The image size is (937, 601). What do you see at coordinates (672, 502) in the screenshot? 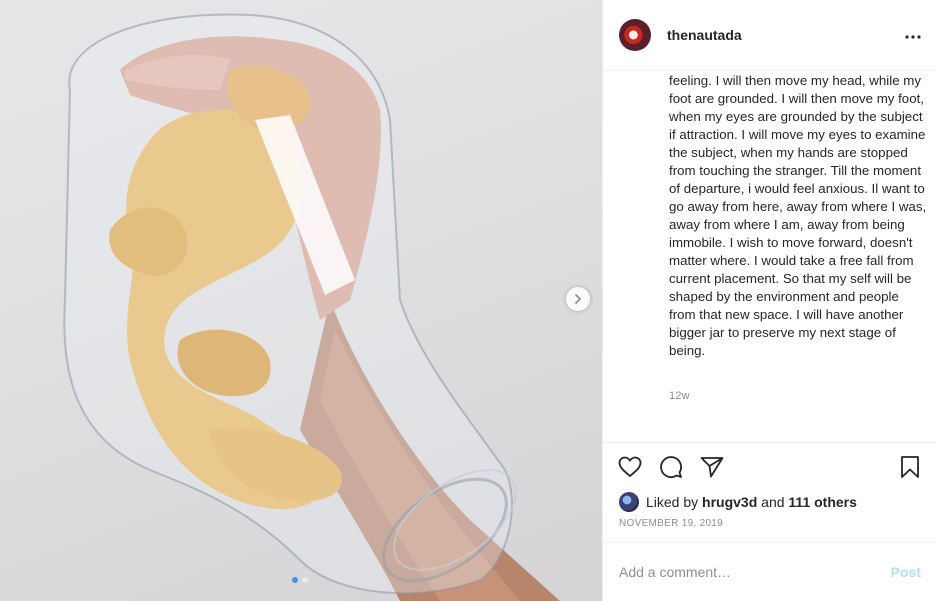
I see `likes-prefix: Liked by` at bounding box center [672, 502].